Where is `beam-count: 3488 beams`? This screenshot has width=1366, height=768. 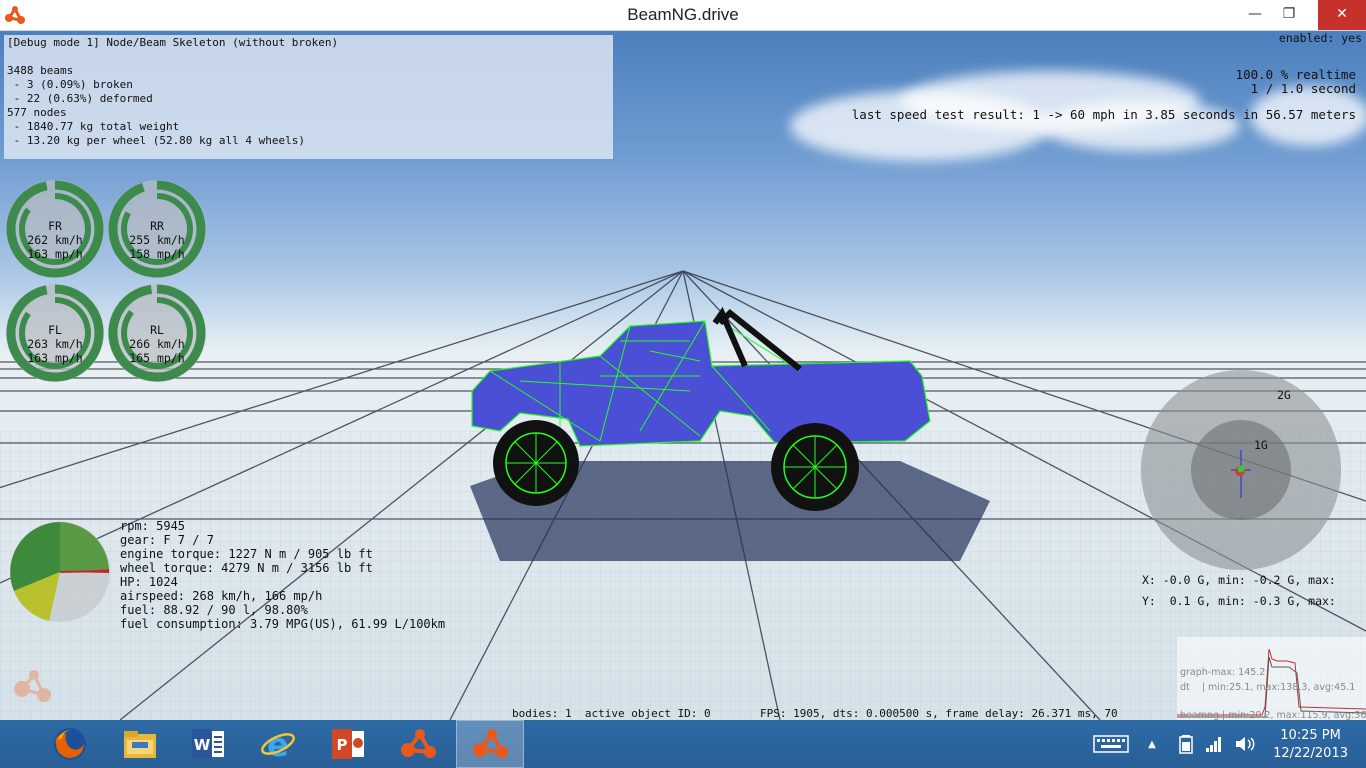
beam-count: 3488 beams is located at coordinates (40, 70).